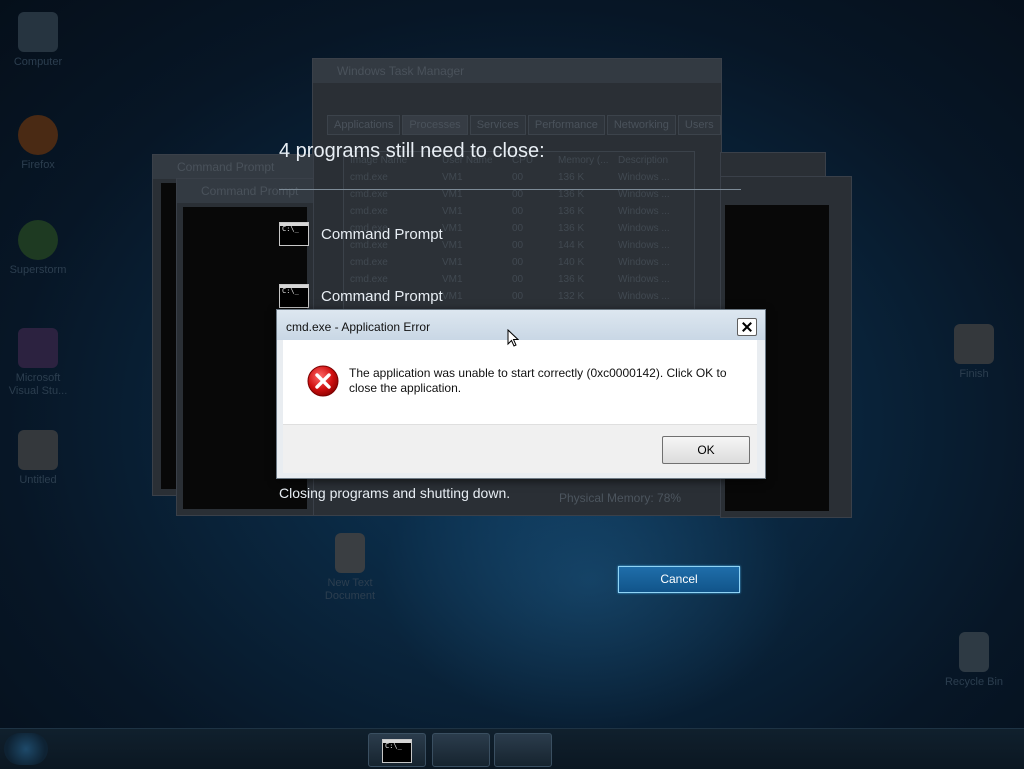 The image size is (1024, 769). I want to click on tab-services: Services, so click(497, 125).